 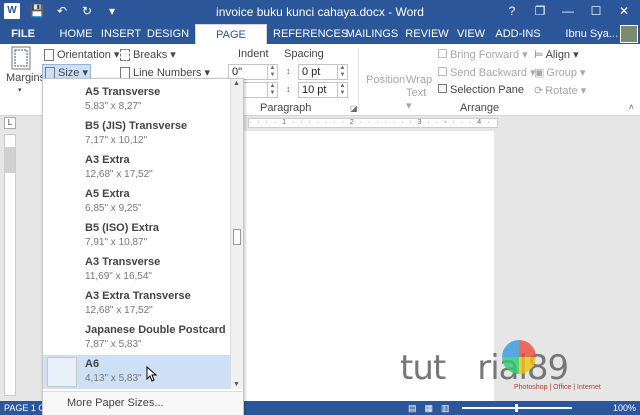 I want to click on margins-button: Margins ▾, so click(x=25, y=70).